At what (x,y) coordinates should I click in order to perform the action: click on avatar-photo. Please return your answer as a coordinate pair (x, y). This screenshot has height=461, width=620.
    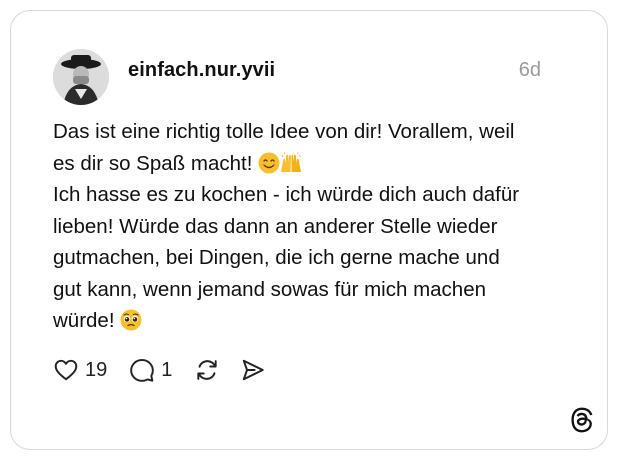
    Looking at the image, I should click on (81, 77).